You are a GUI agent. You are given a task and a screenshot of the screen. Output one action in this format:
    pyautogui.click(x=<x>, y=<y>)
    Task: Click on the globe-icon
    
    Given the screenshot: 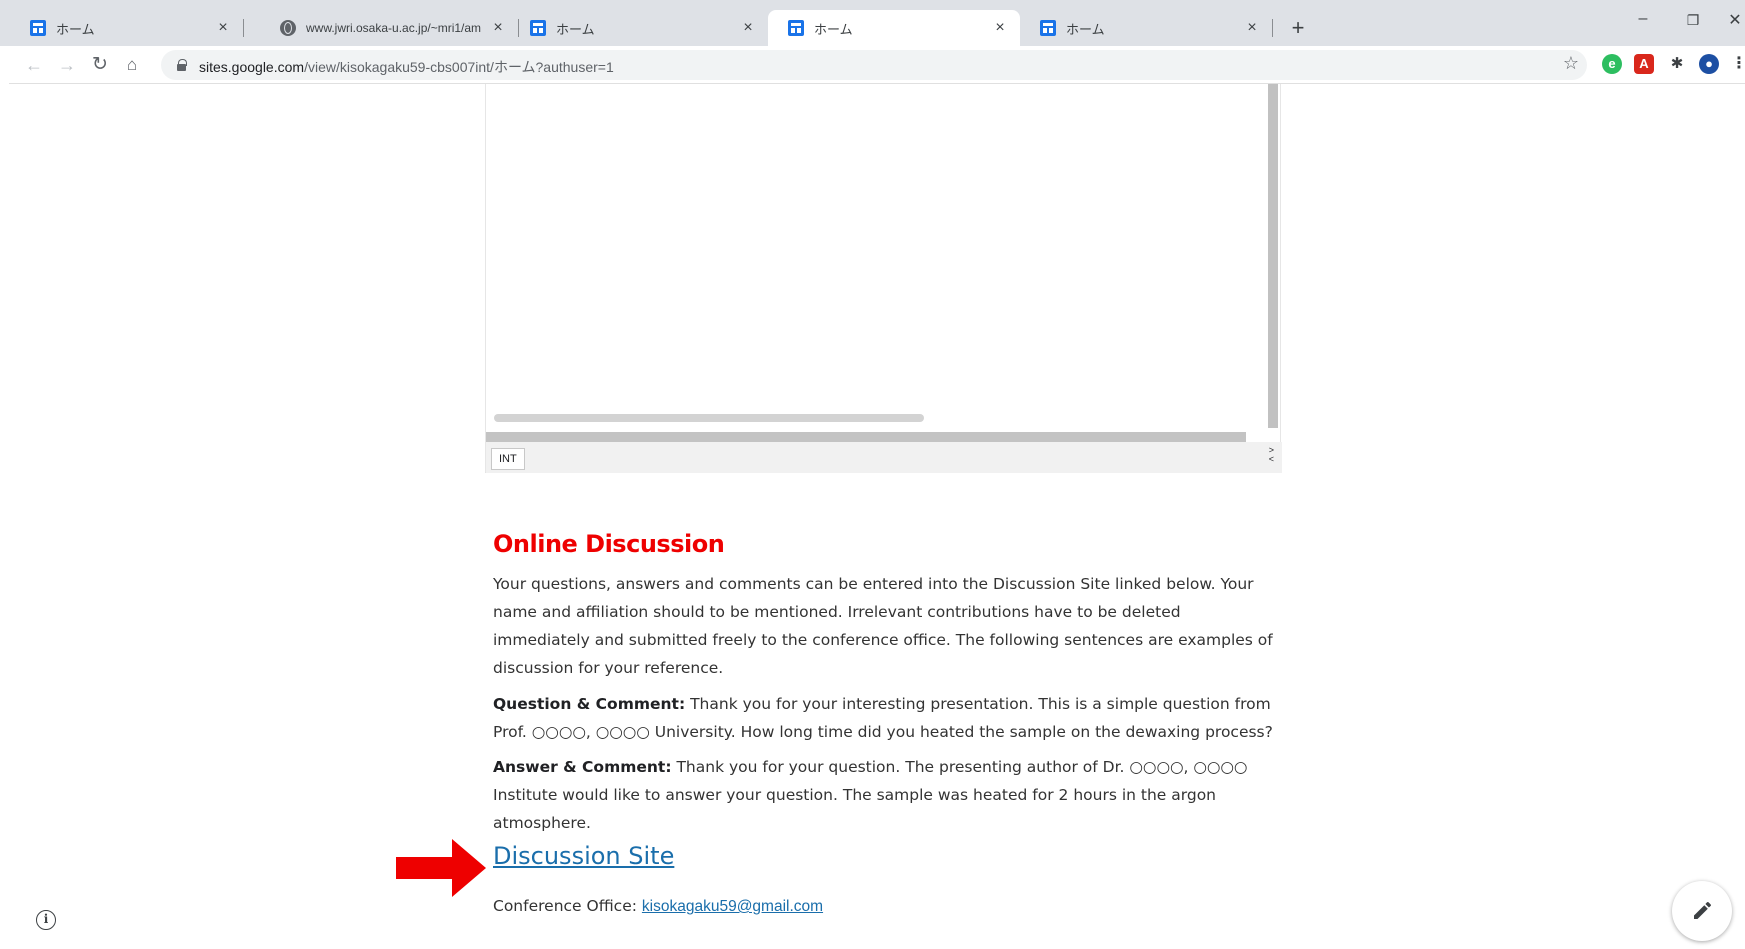 What is the action you would take?
    pyautogui.click(x=288, y=28)
    